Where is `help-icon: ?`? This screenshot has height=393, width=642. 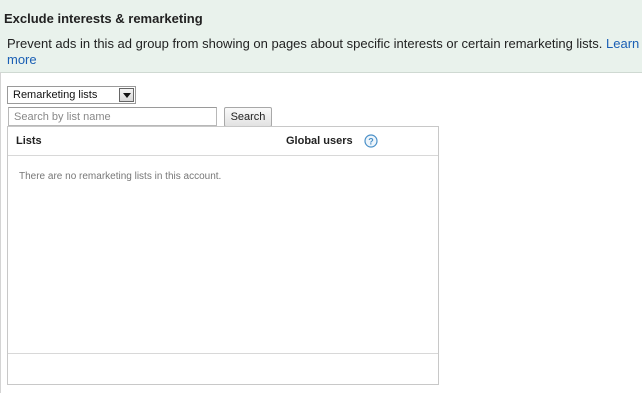 help-icon: ? is located at coordinates (371, 141).